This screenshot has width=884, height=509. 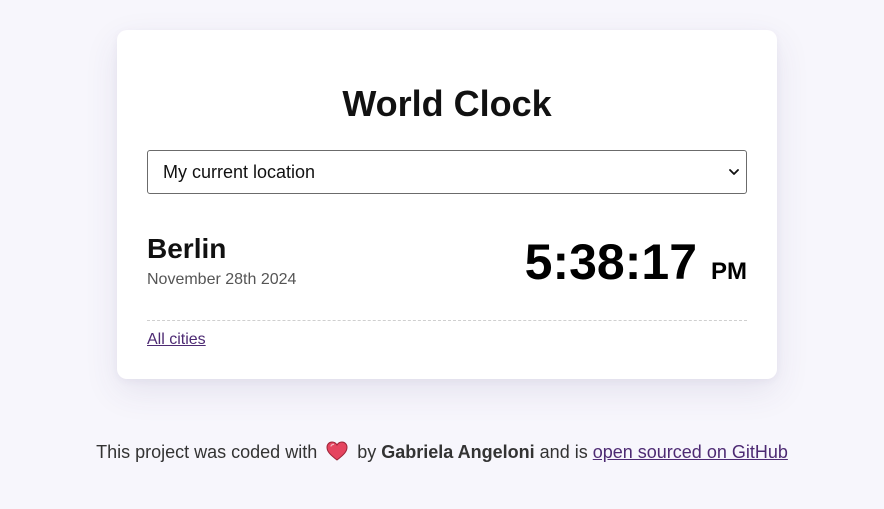 I want to click on footer-middle: and is, so click(x=563, y=452).